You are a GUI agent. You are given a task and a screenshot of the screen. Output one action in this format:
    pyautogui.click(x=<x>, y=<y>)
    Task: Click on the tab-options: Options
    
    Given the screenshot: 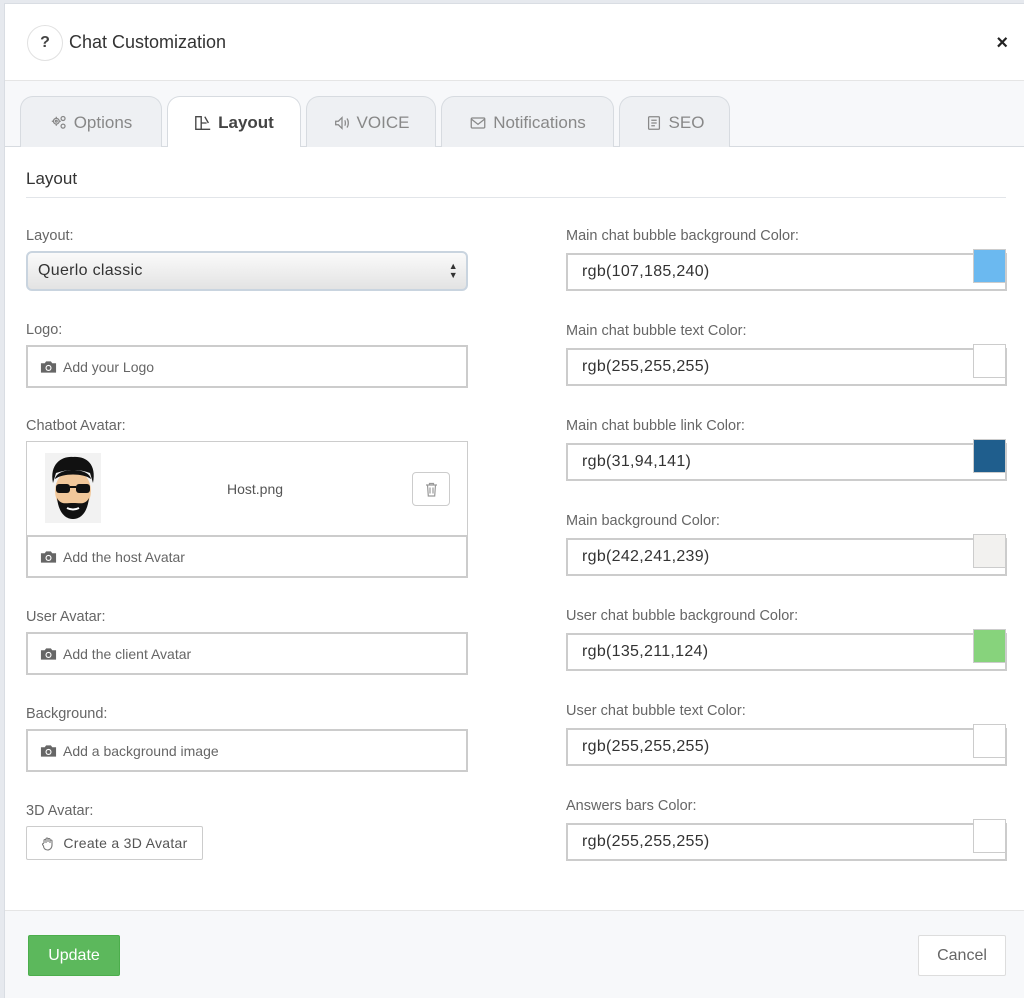 What is the action you would take?
    pyautogui.click(x=91, y=122)
    